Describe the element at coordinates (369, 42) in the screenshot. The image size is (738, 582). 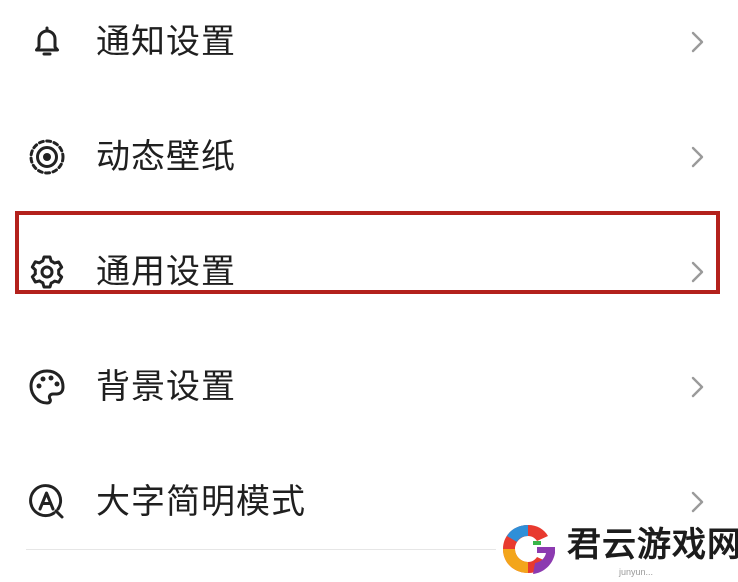
I see `menu-item-notification-settings: 通知设置` at that location.